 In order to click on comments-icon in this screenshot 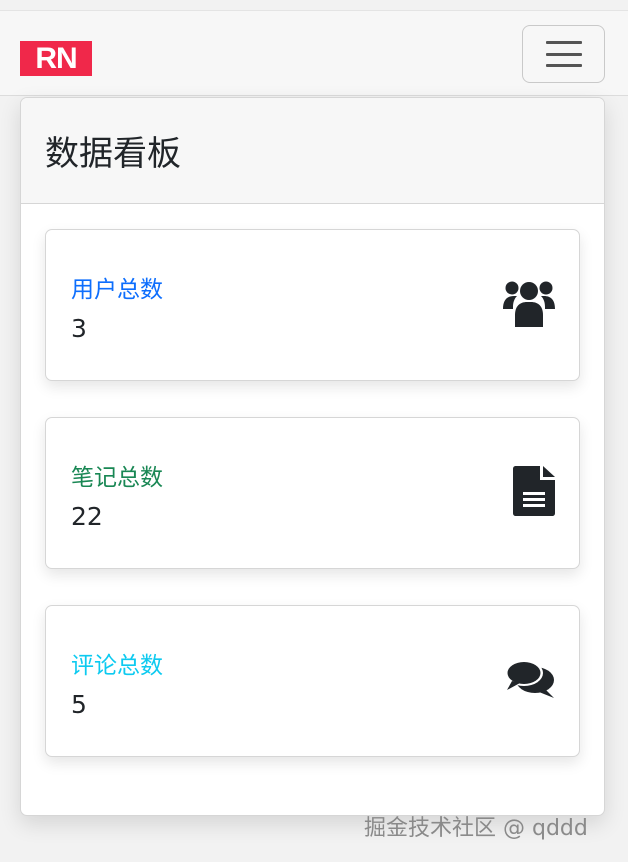, I will do `click(530, 681)`.